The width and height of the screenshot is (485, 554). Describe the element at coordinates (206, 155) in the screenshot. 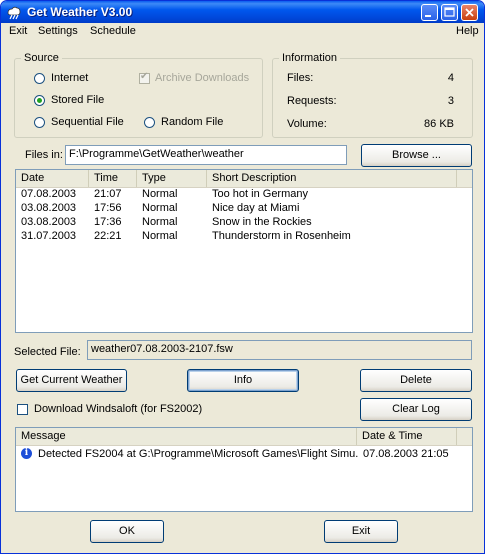

I see `files-in-path-field: F:\Programme\GetWeather\weather` at that location.